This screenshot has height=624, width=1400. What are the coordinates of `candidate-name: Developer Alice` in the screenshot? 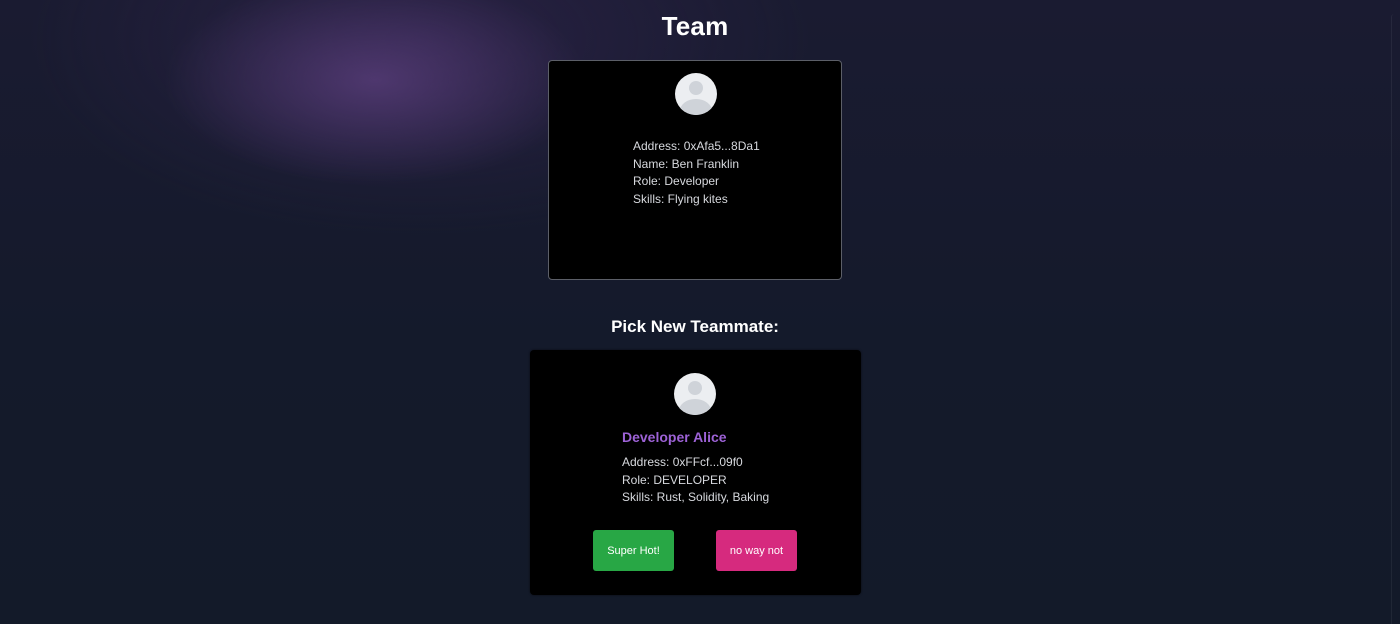 It's located at (674, 437).